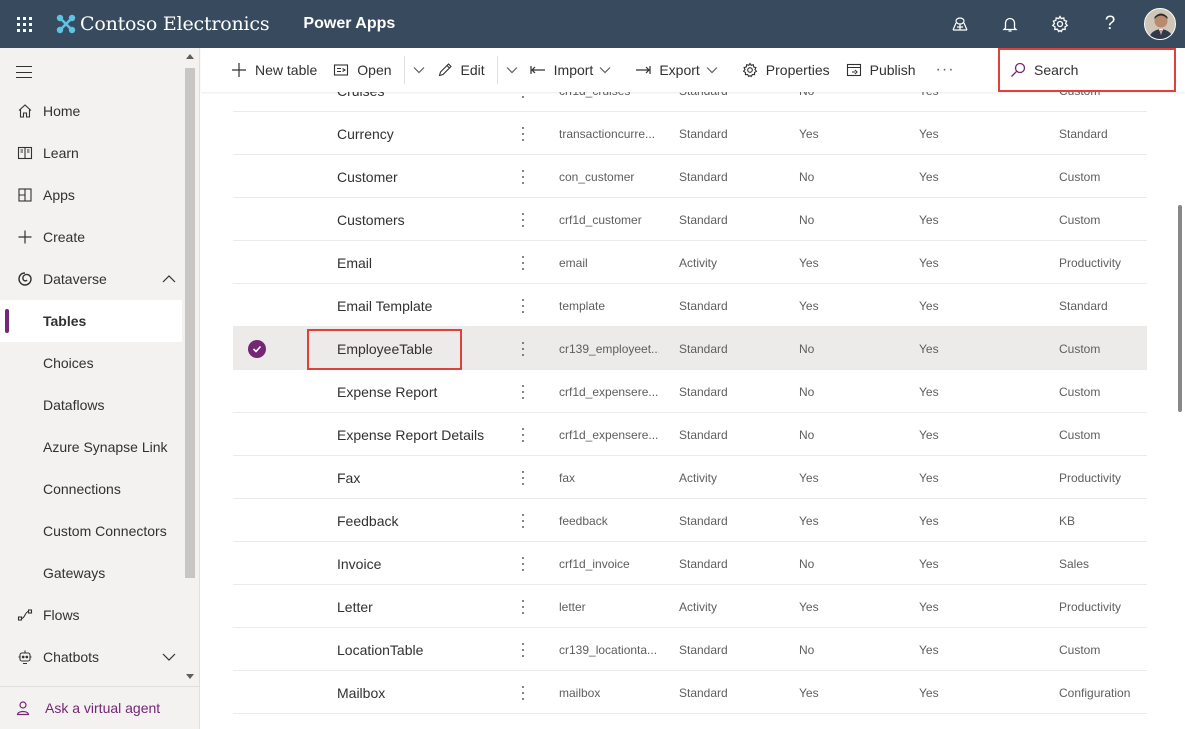 The height and width of the screenshot is (729, 1185). What do you see at coordinates (422, 692) in the screenshot?
I see `table-name-link: Mailbox` at bounding box center [422, 692].